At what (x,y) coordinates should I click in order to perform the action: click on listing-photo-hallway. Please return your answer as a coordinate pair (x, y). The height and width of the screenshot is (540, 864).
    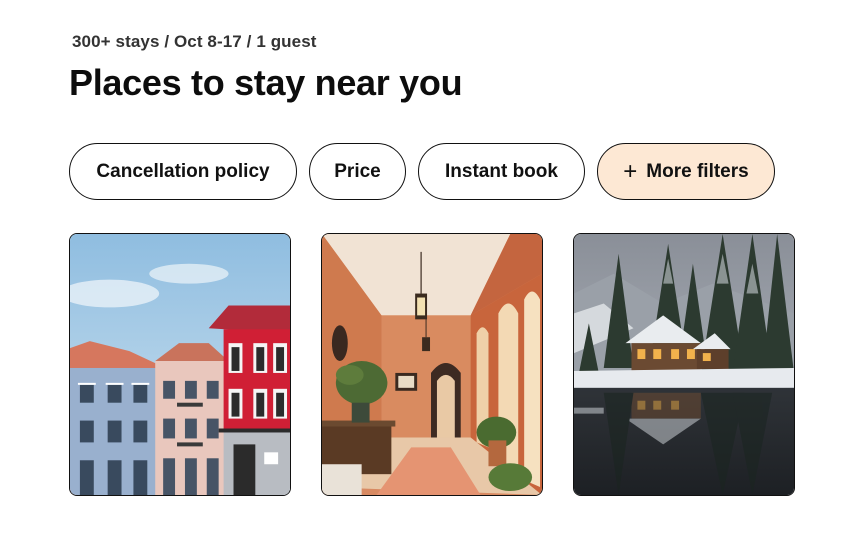
    Looking at the image, I should click on (432, 364).